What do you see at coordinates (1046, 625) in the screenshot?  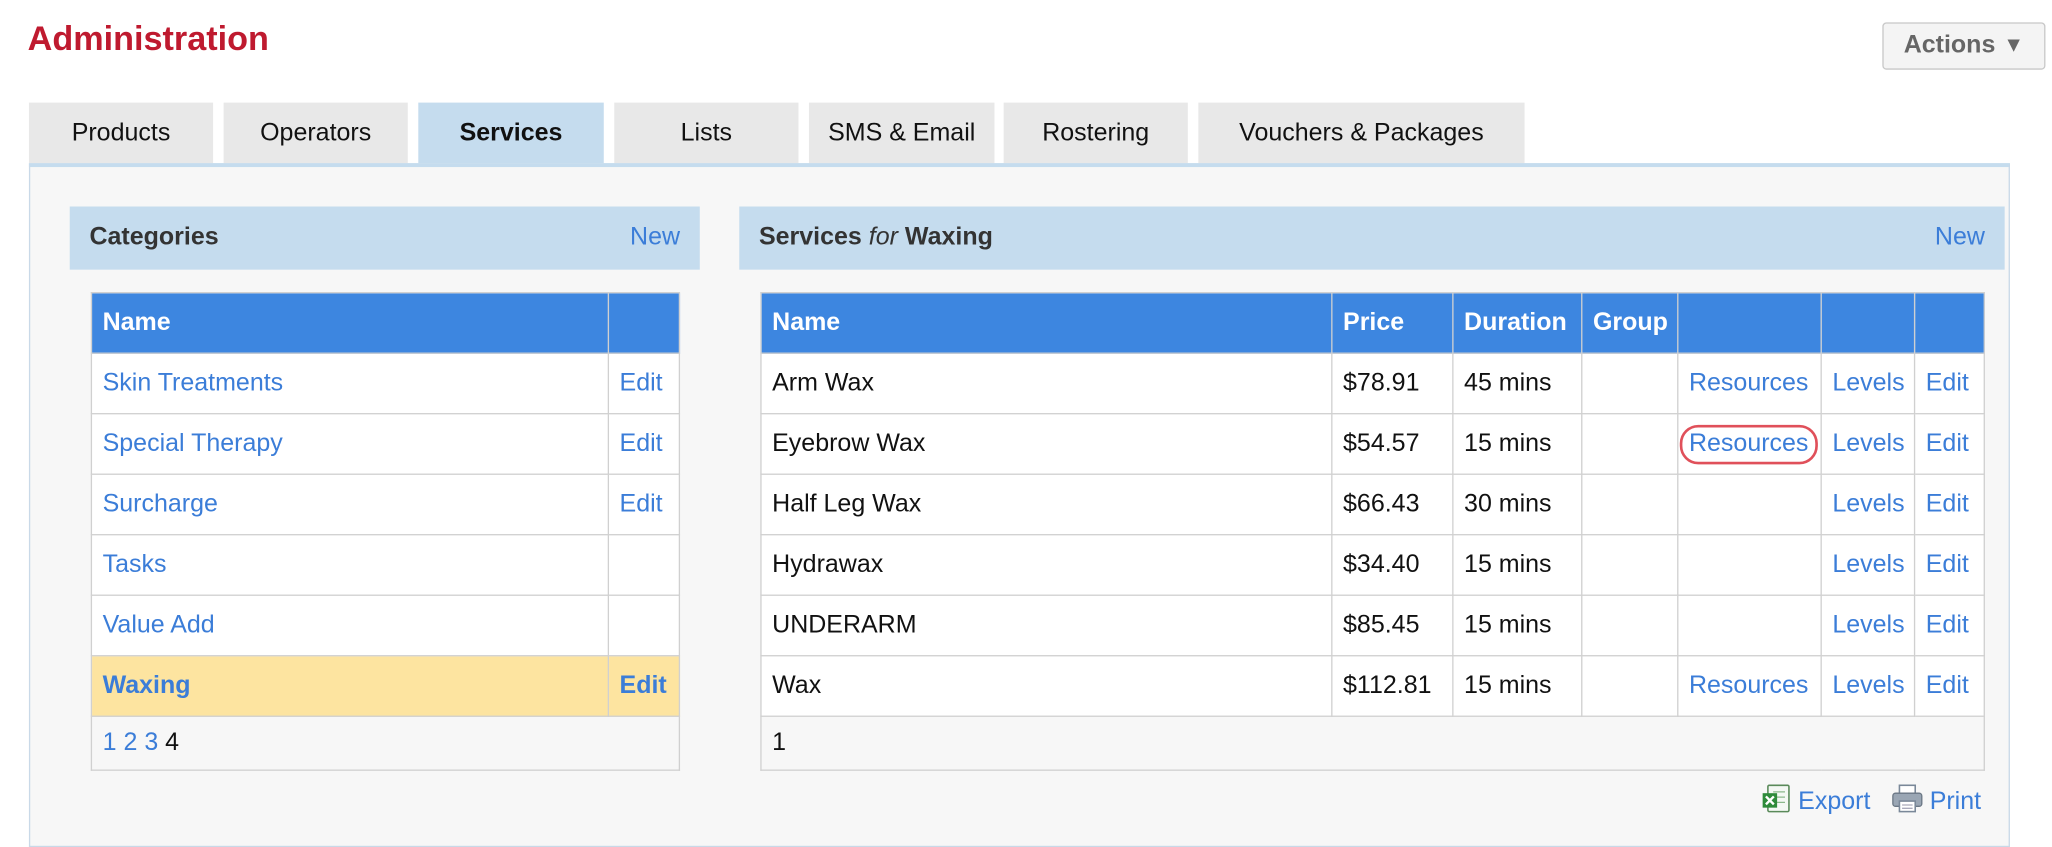 I see `service-name: UNDERARM` at bounding box center [1046, 625].